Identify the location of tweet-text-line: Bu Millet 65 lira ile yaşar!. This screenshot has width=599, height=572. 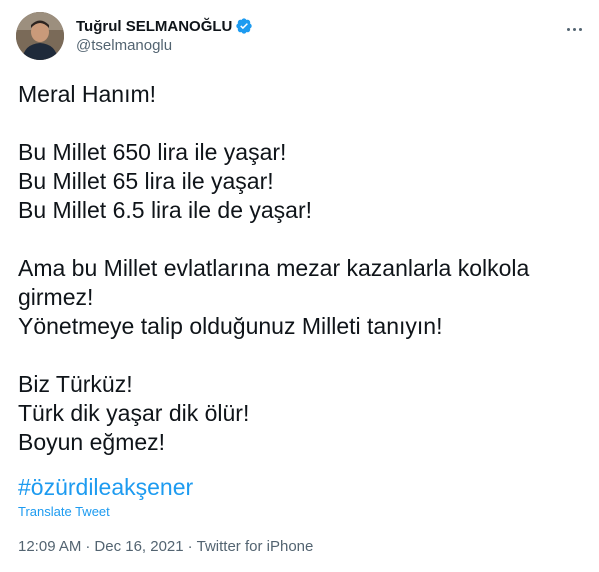
(146, 181).